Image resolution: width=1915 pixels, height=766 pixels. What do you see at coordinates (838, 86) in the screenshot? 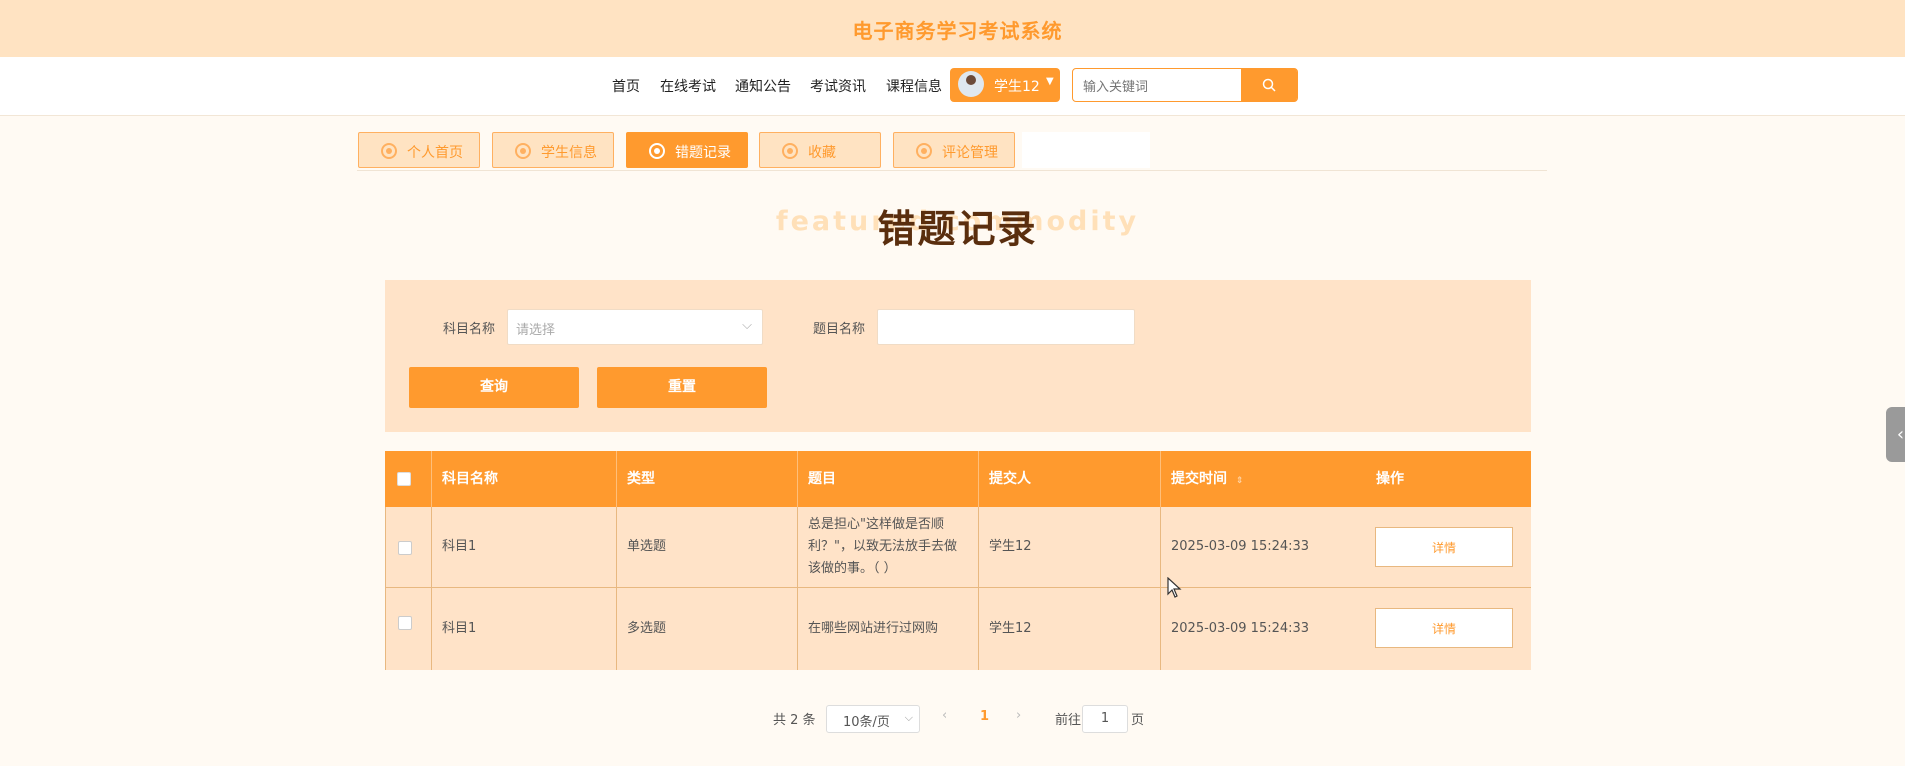
I see `nav-item-exam-news: 考试资讯` at bounding box center [838, 86].